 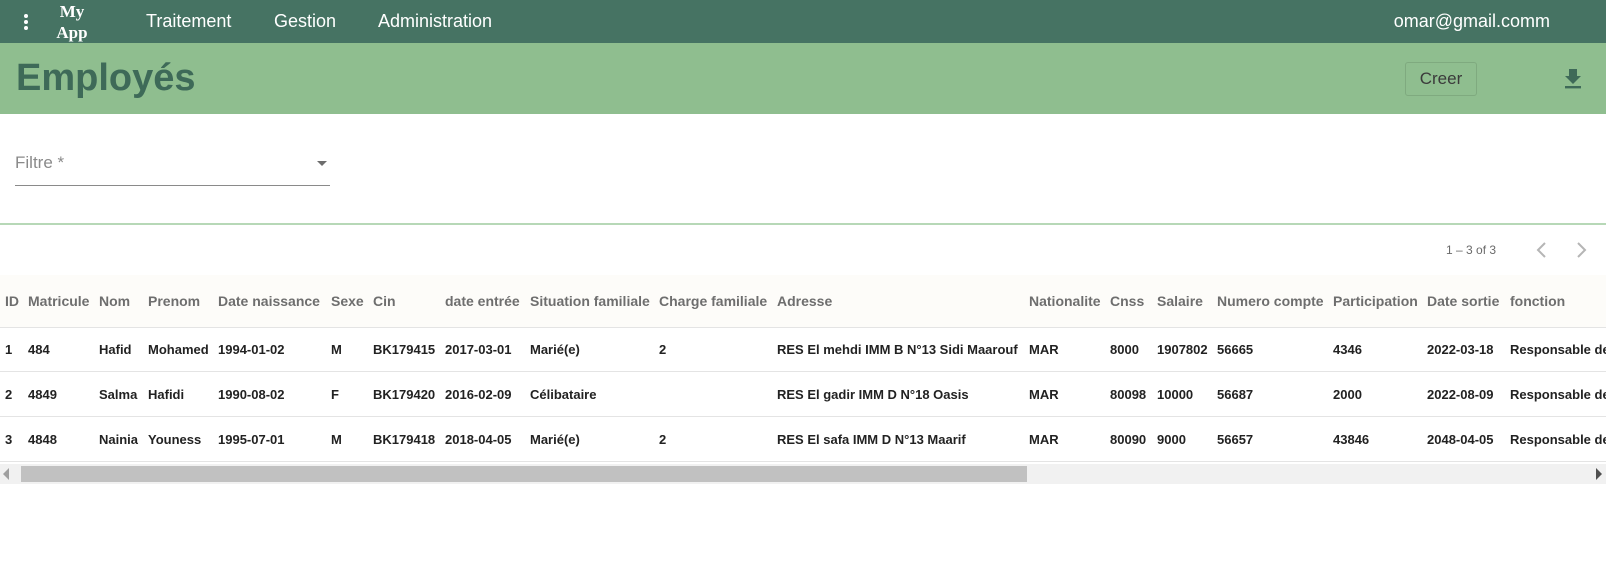 What do you see at coordinates (803, 224) in the screenshot?
I see `section-divider` at bounding box center [803, 224].